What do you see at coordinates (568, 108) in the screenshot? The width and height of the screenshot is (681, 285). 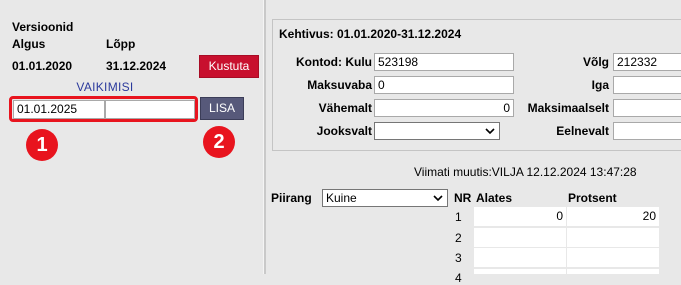 I see `maximum-label: Maksimaalselt` at bounding box center [568, 108].